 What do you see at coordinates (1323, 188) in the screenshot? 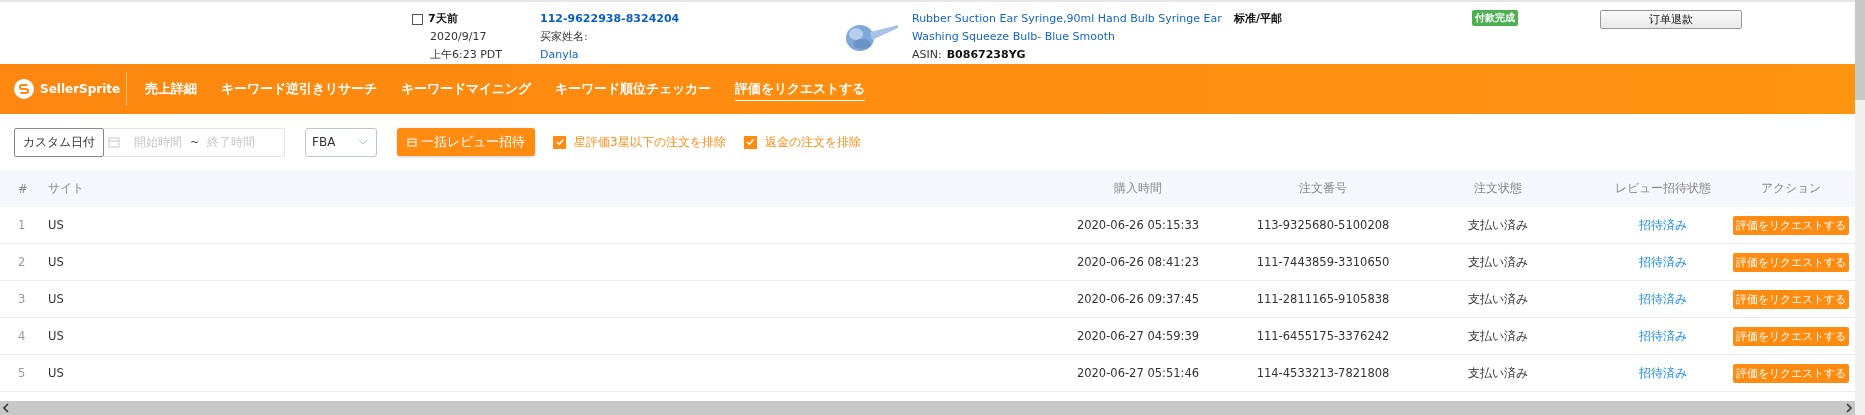
I see `column-header: 注文番号` at bounding box center [1323, 188].